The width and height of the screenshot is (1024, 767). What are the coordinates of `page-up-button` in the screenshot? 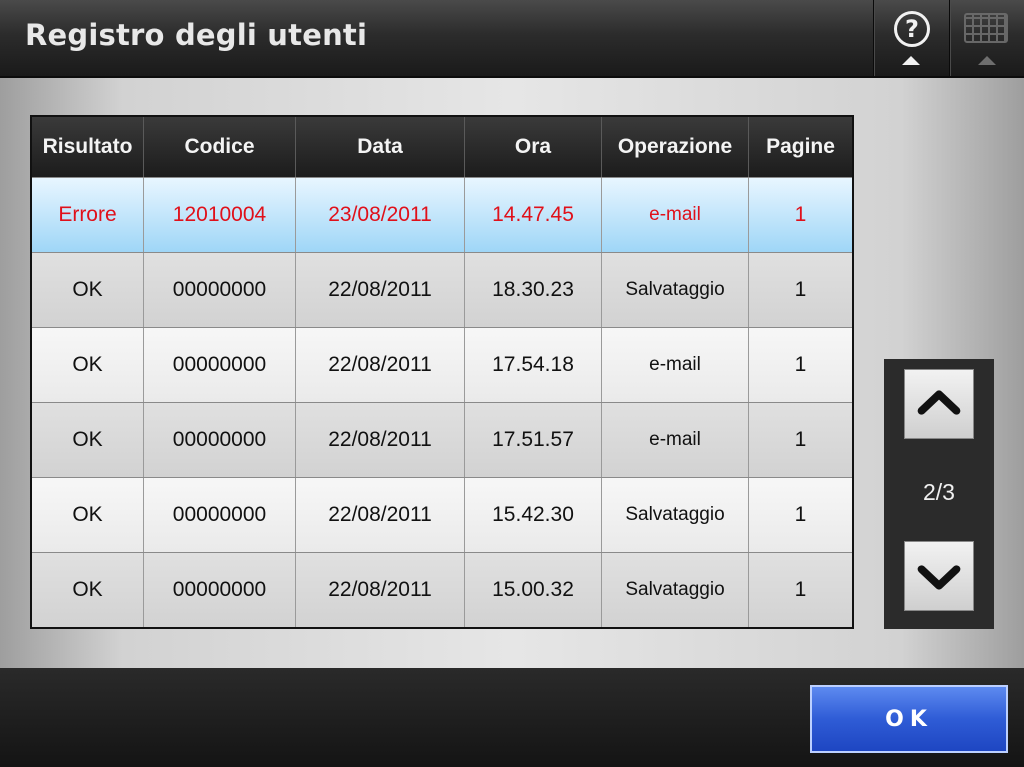 It's located at (939, 404).